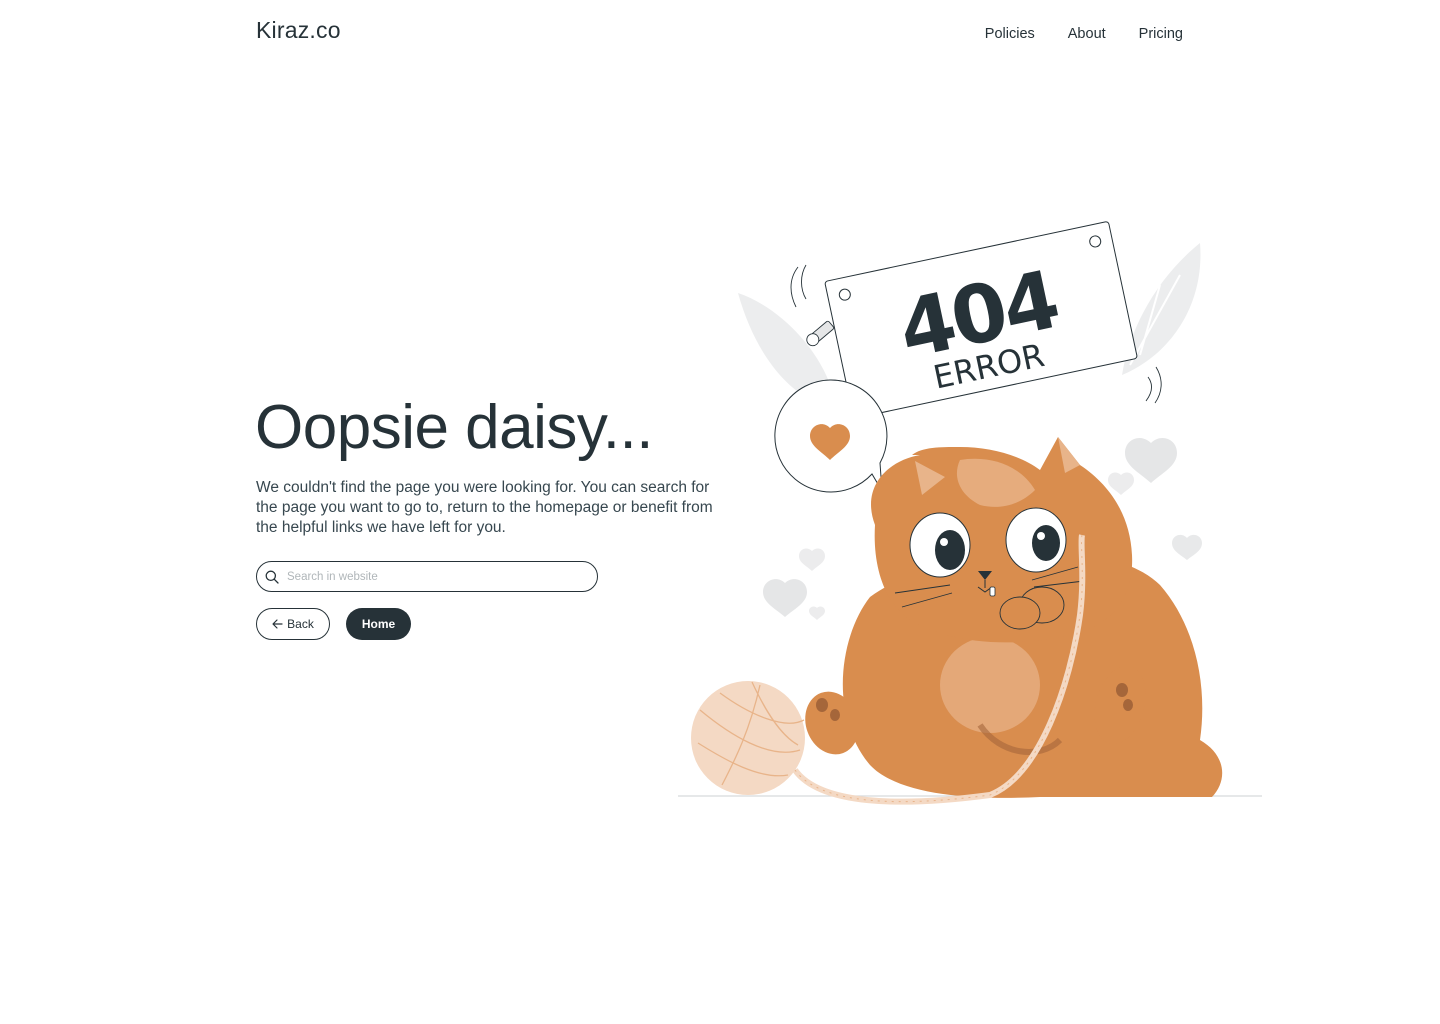 This screenshot has height=1024, width=1440. I want to click on cat-illustration, so click(1014, 617).